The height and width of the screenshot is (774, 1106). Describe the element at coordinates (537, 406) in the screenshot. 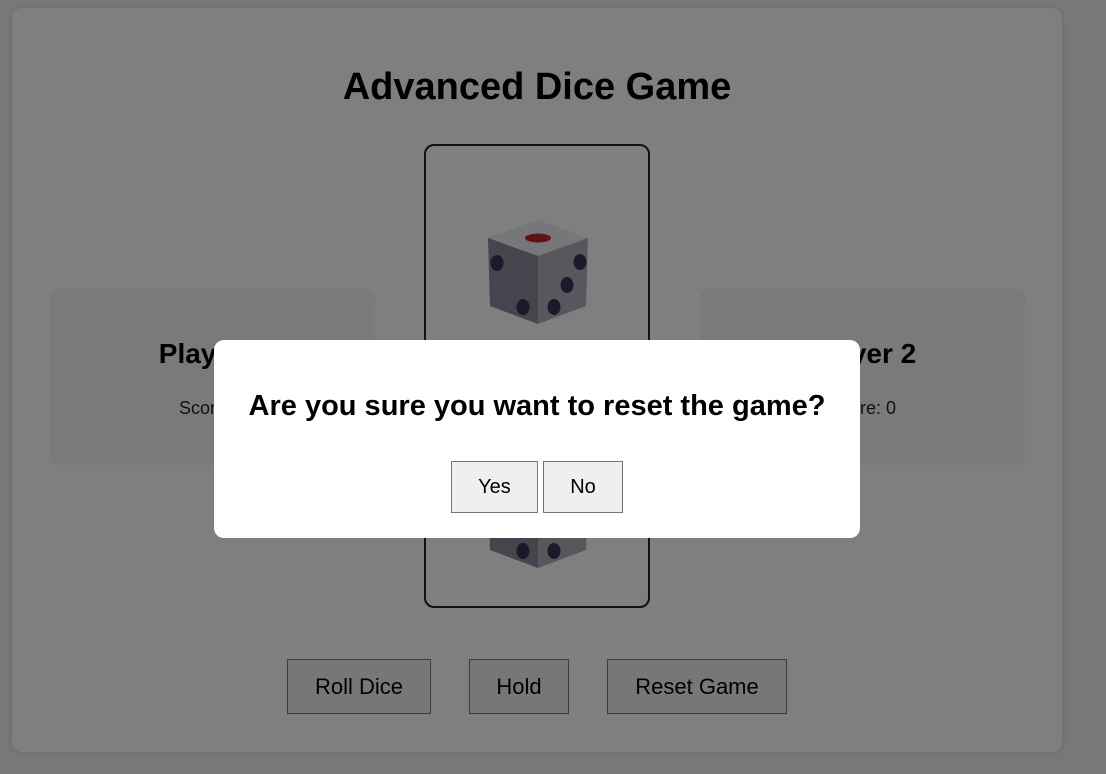

I see `reset-confirm-message: Are you sure you want to reset the game?` at that location.